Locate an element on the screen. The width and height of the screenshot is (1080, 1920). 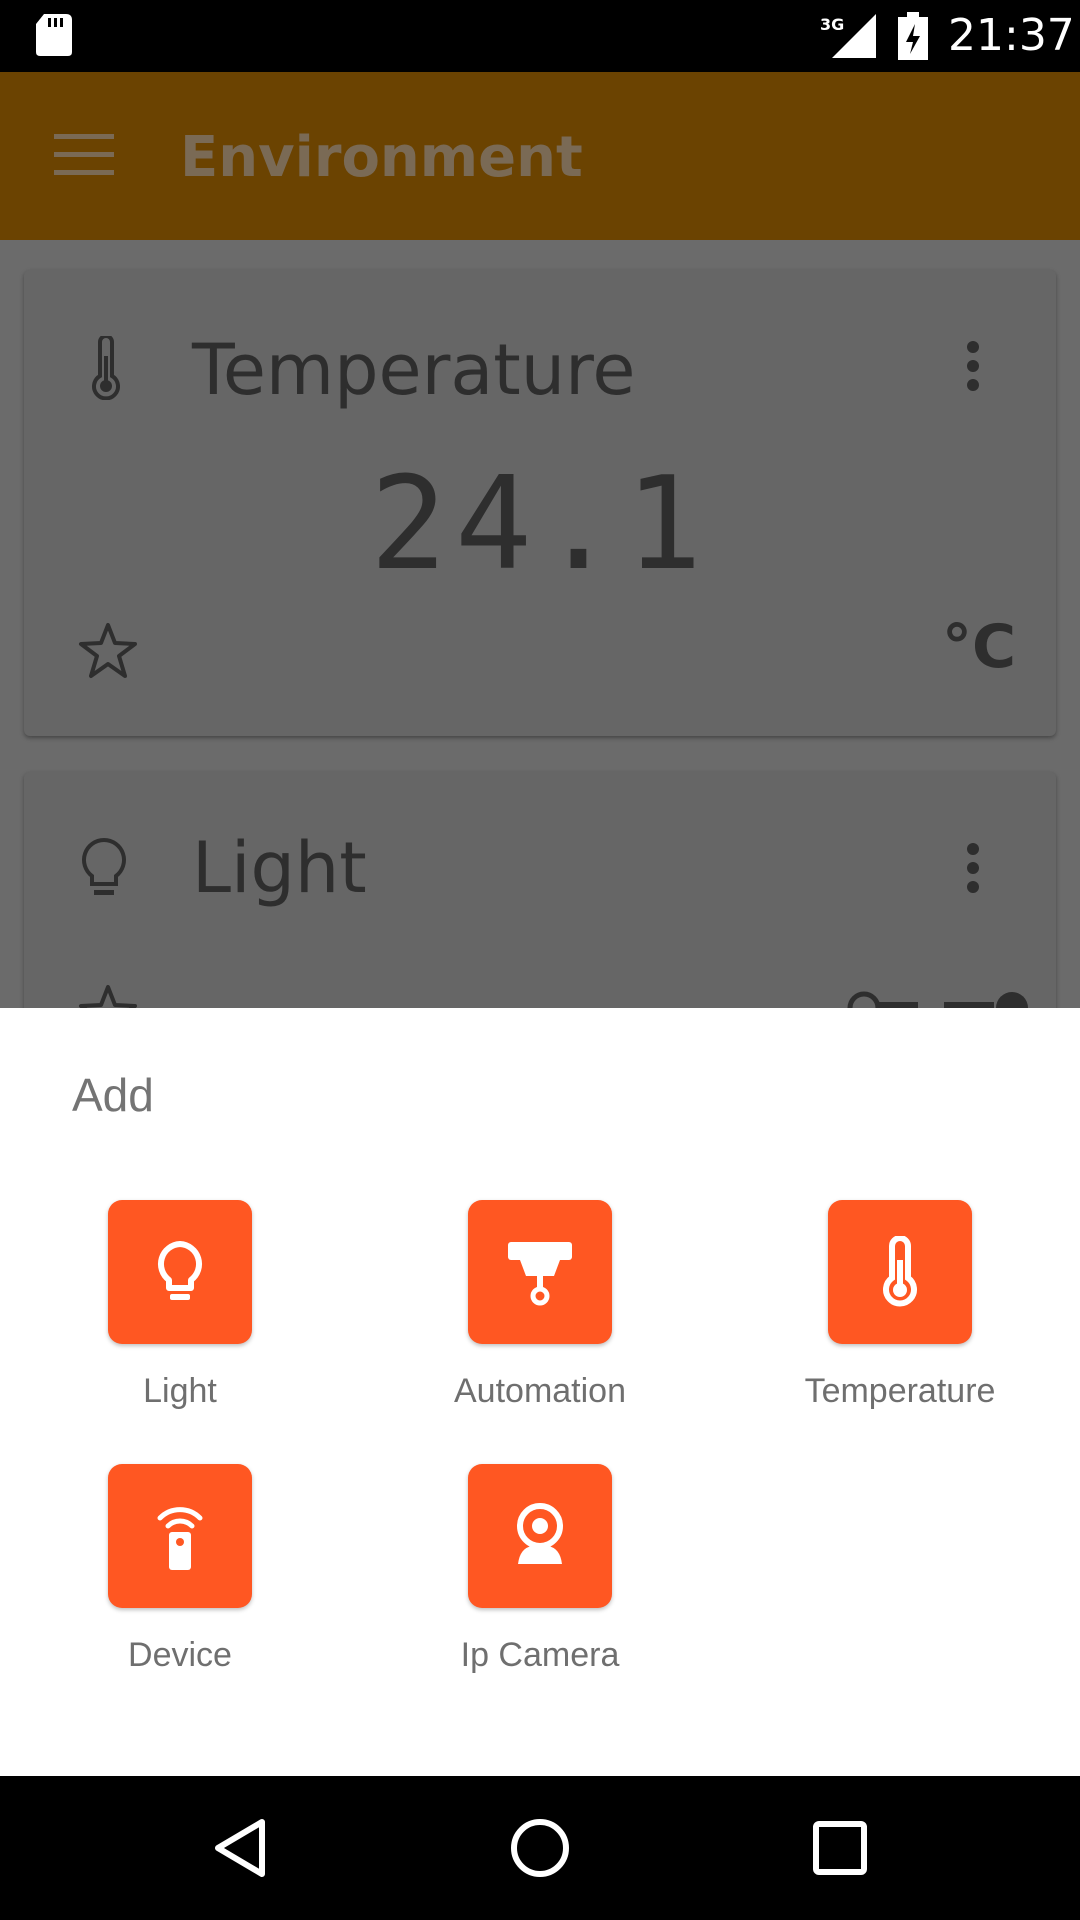
status-bar: 3G 21:37 is located at coordinates (540, 36).